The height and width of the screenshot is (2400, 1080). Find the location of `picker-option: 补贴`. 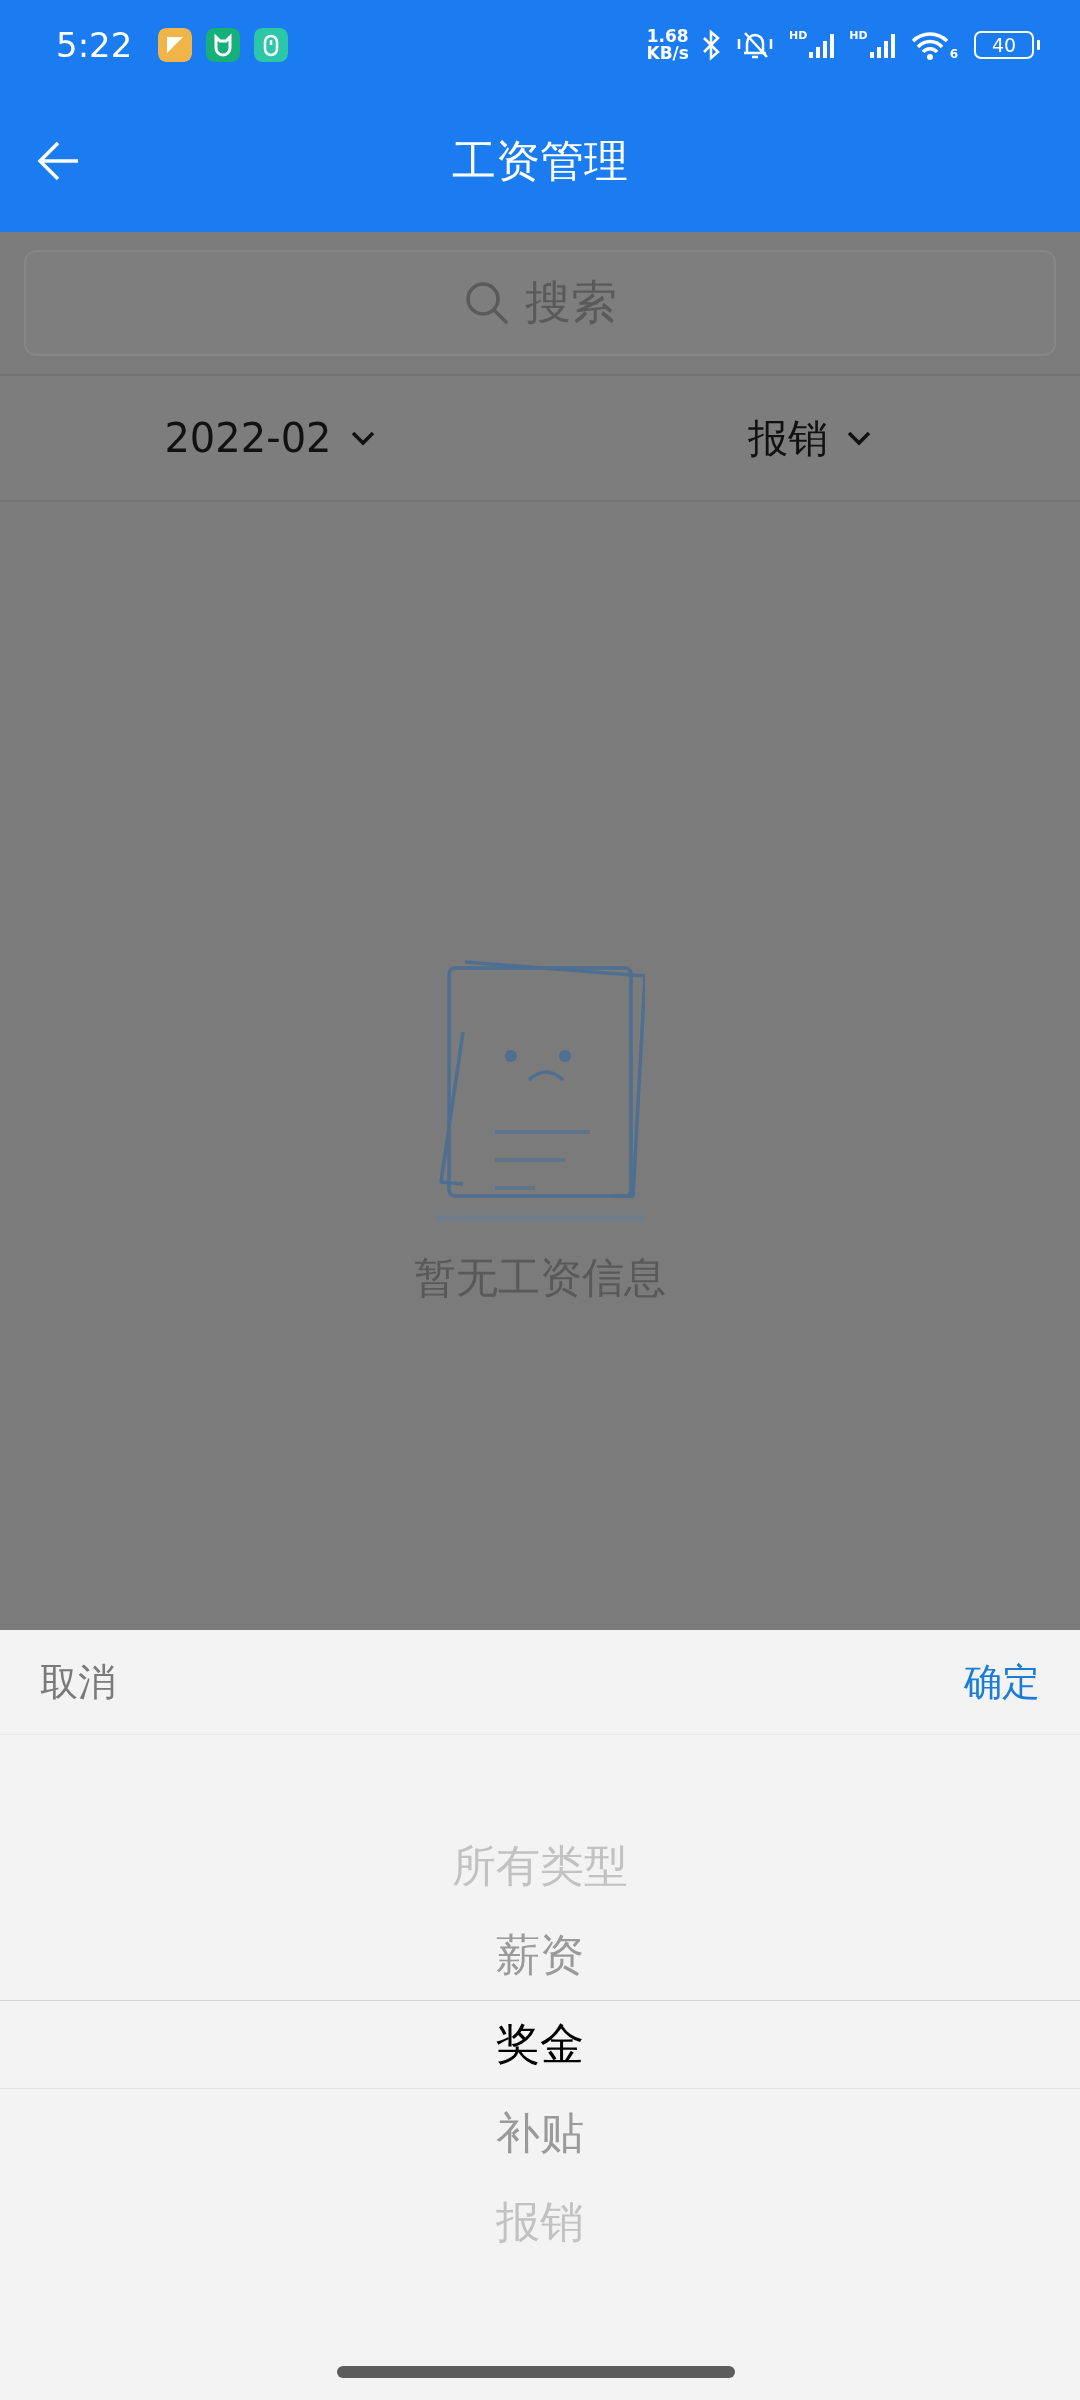

picker-option: 补贴 is located at coordinates (540, 2133).